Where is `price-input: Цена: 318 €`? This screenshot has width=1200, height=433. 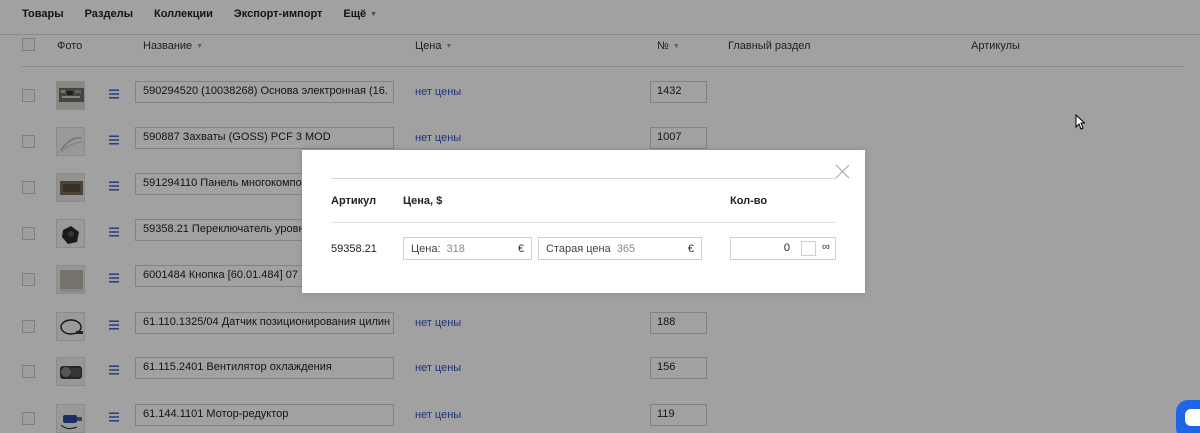
price-input: Цена: 318 € is located at coordinates (467, 248).